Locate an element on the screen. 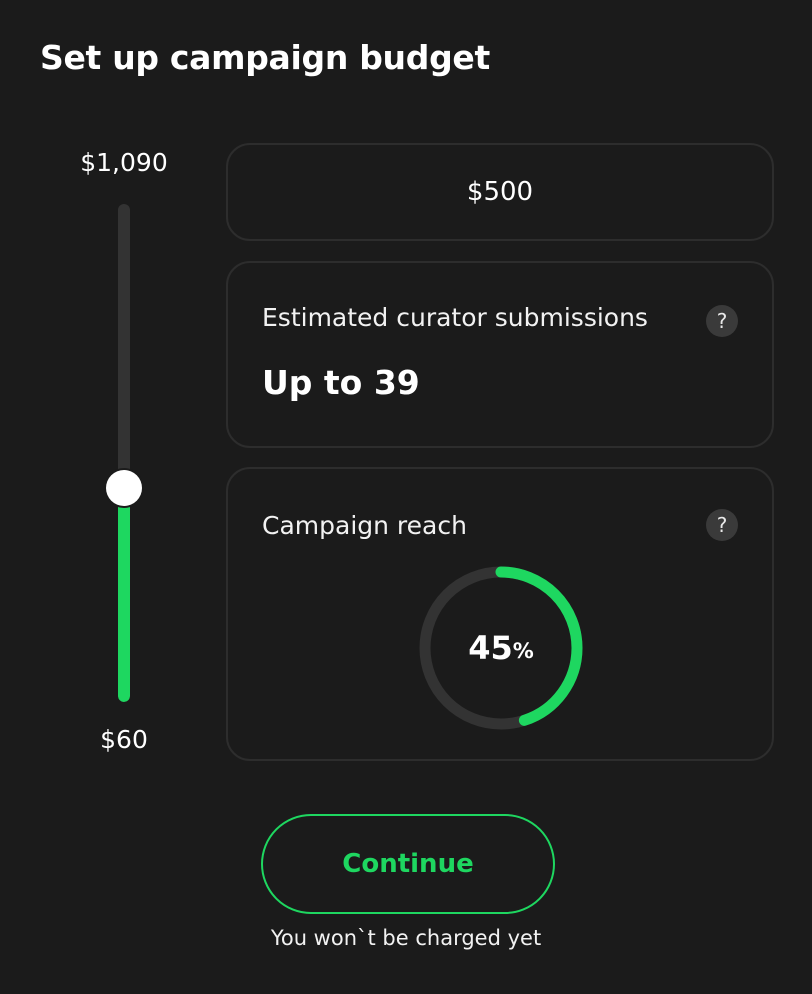  slider-track is located at coordinates (124, 453).